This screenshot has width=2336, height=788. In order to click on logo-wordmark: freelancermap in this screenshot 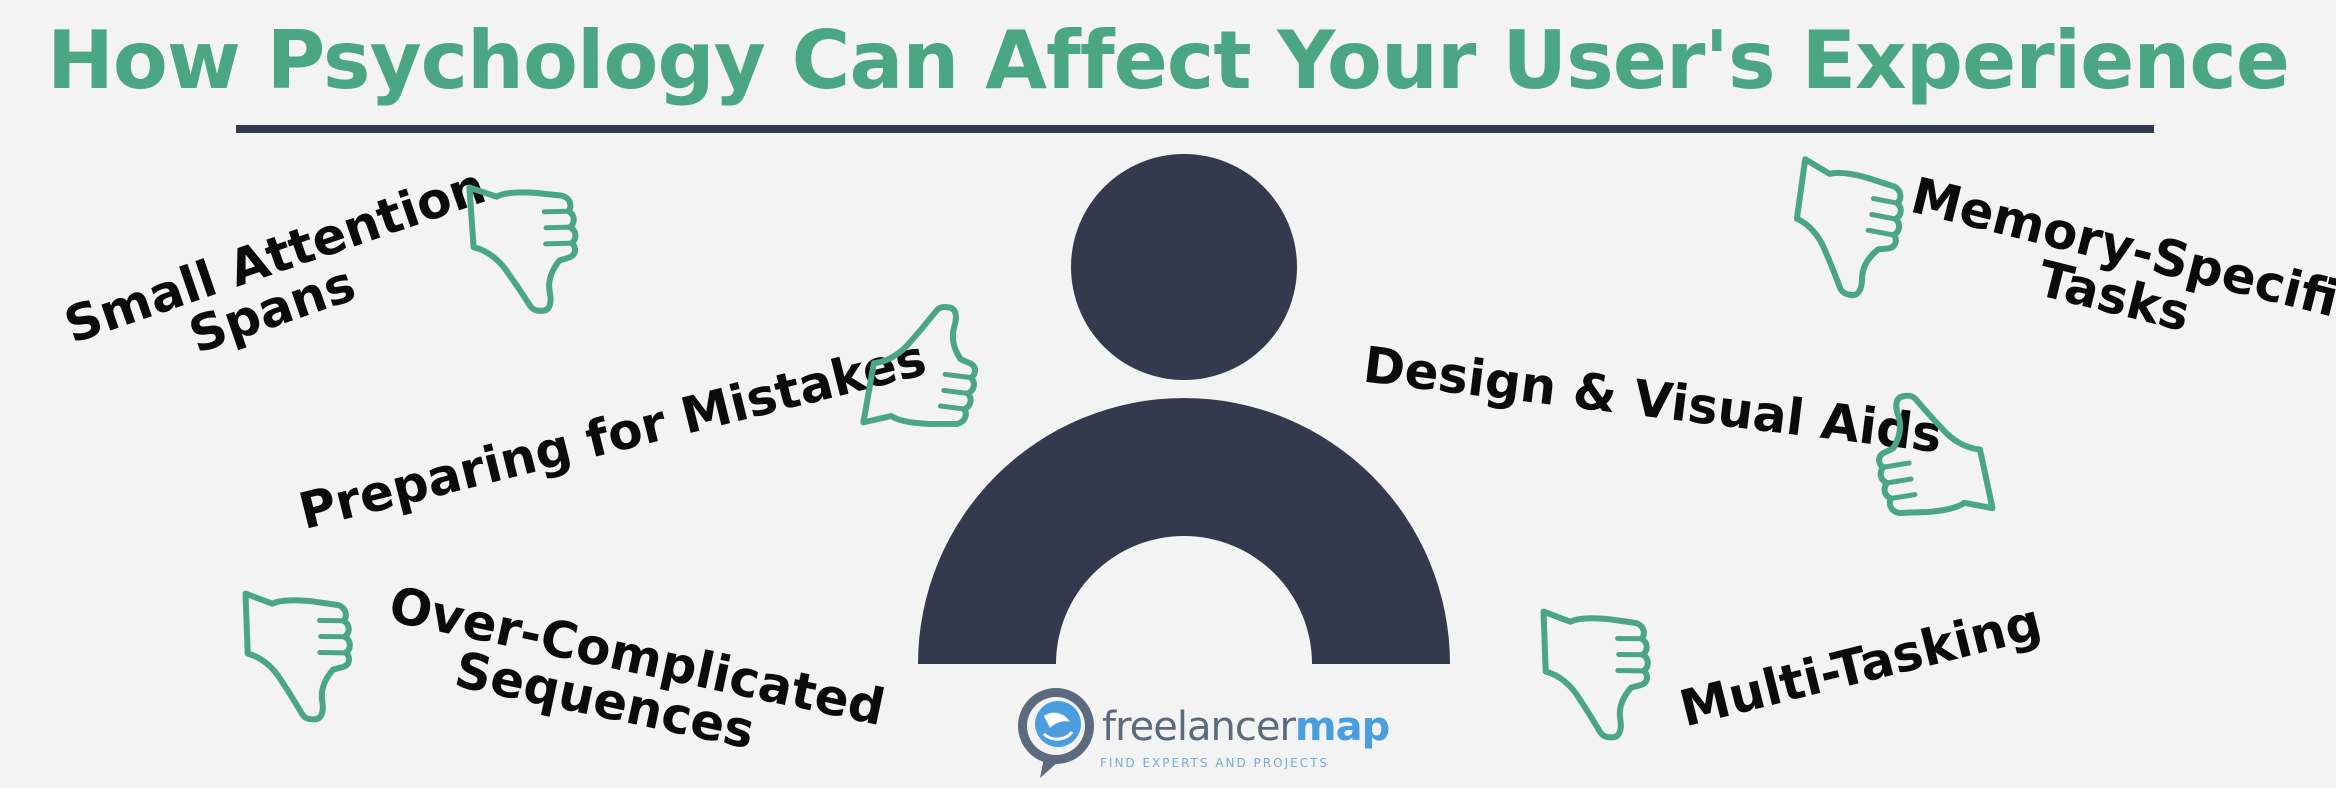, I will do `click(1246, 727)`.